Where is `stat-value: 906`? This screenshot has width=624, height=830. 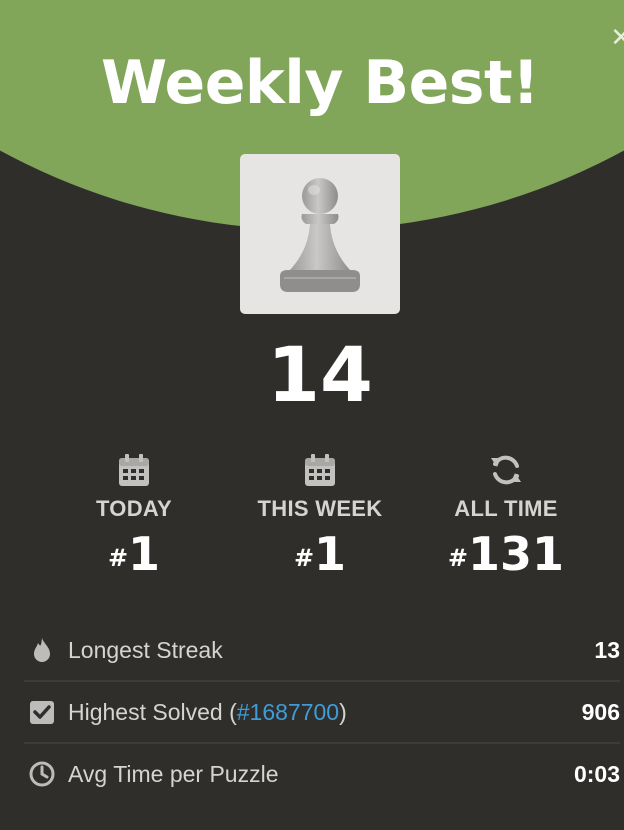
stat-value: 906 is located at coordinates (600, 712).